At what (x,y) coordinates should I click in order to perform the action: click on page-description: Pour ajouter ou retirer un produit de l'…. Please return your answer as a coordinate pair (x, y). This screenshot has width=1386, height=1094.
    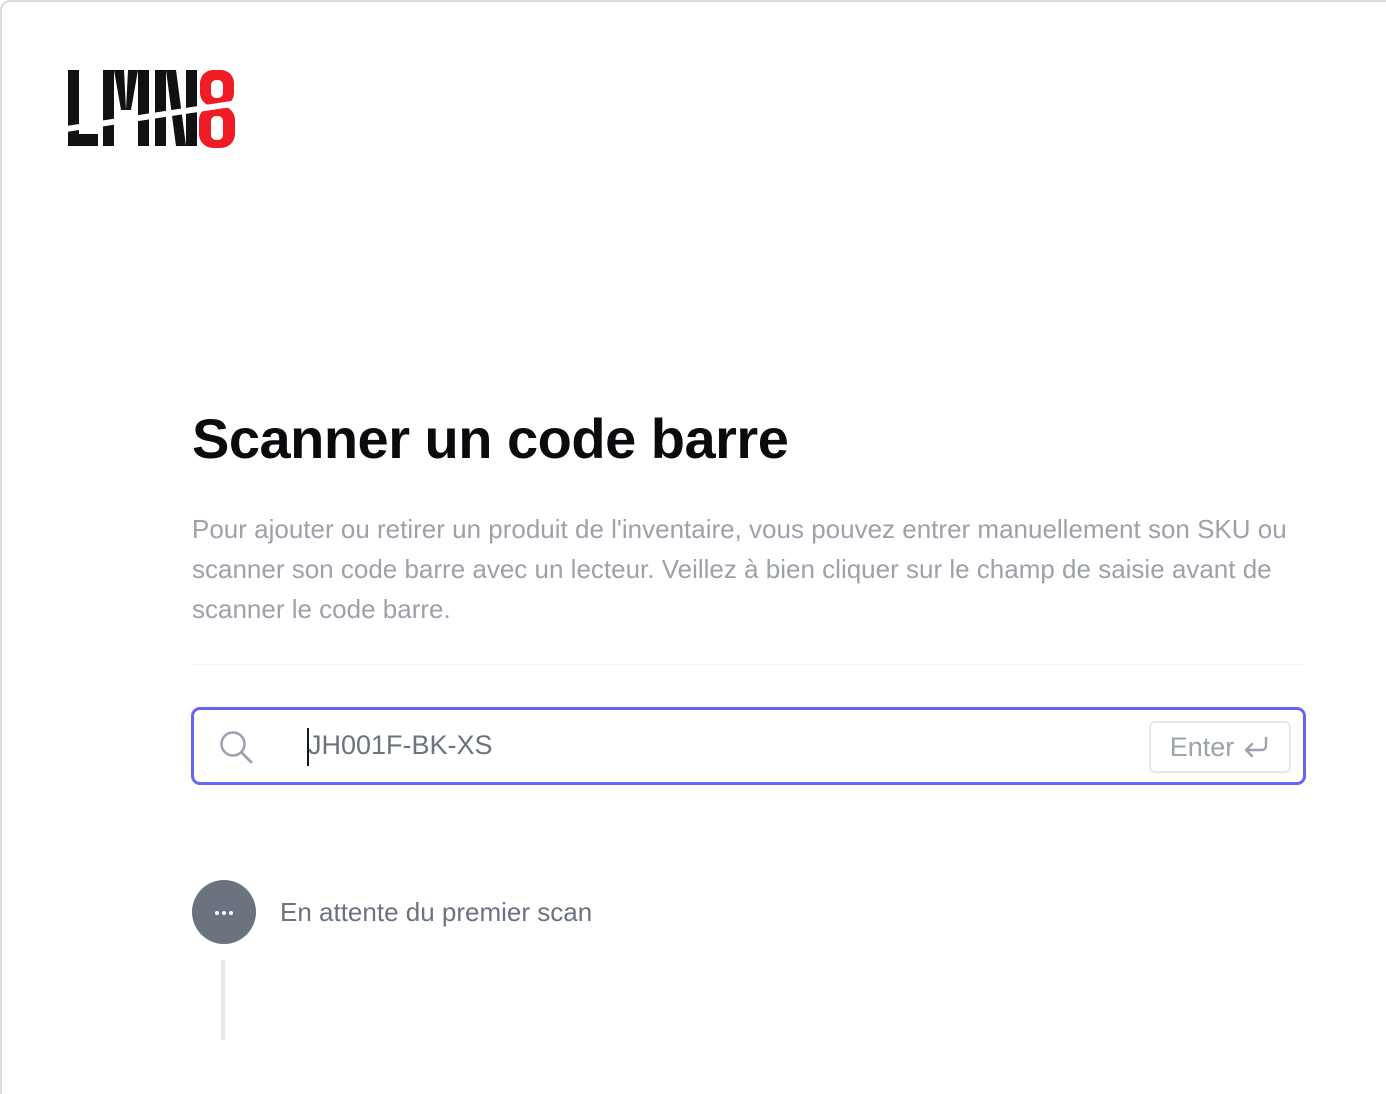
    Looking at the image, I should click on (739, 569).